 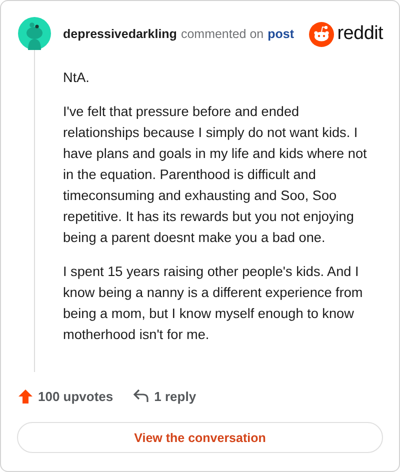 What do you see at coordinates (120, 34) in the screenshot?
I see `username: depressivedarkling` at bounding box center [120, 34].